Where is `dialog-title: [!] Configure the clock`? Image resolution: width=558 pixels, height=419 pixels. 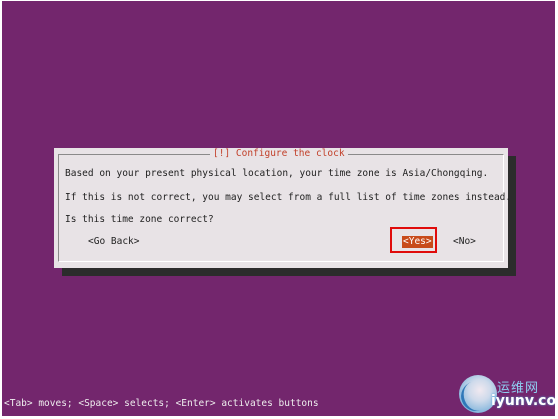
dialog-title: [!] Configure the clock is located at coordinates (279, 154).